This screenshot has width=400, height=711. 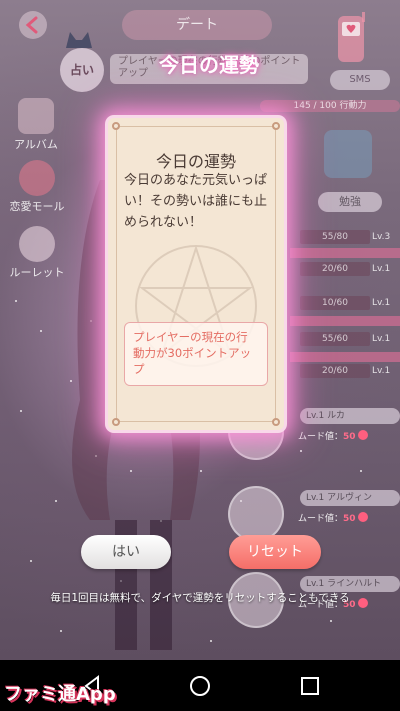 What do you see at coordinates (79, 40) in the screenshot?
I see `cat-mascot-icon` at bounding box center [79, 40].